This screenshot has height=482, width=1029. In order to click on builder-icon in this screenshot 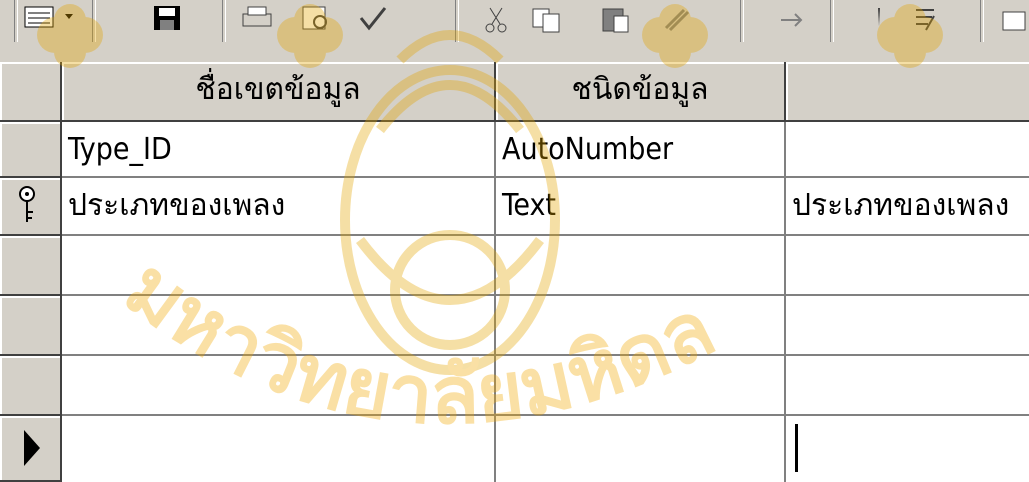, I will do `click(1012, 21)`.